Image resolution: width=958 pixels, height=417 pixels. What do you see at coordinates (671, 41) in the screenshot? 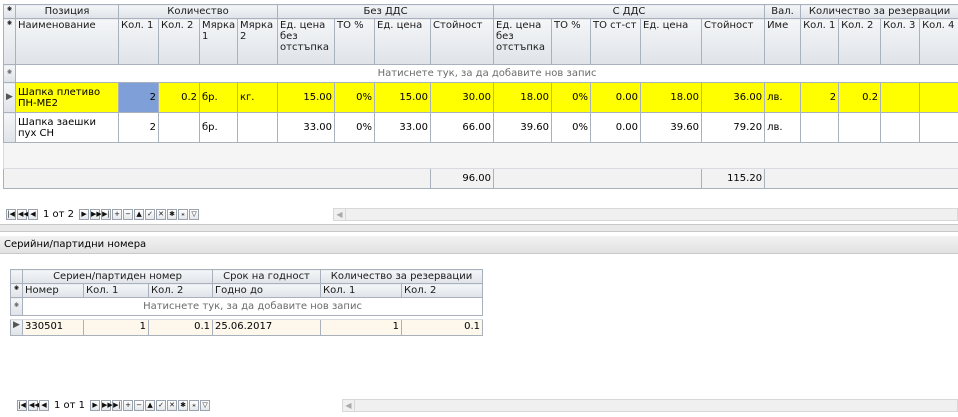
I see `col-v-price: Ед. цена` at bounding box center [671, 41].